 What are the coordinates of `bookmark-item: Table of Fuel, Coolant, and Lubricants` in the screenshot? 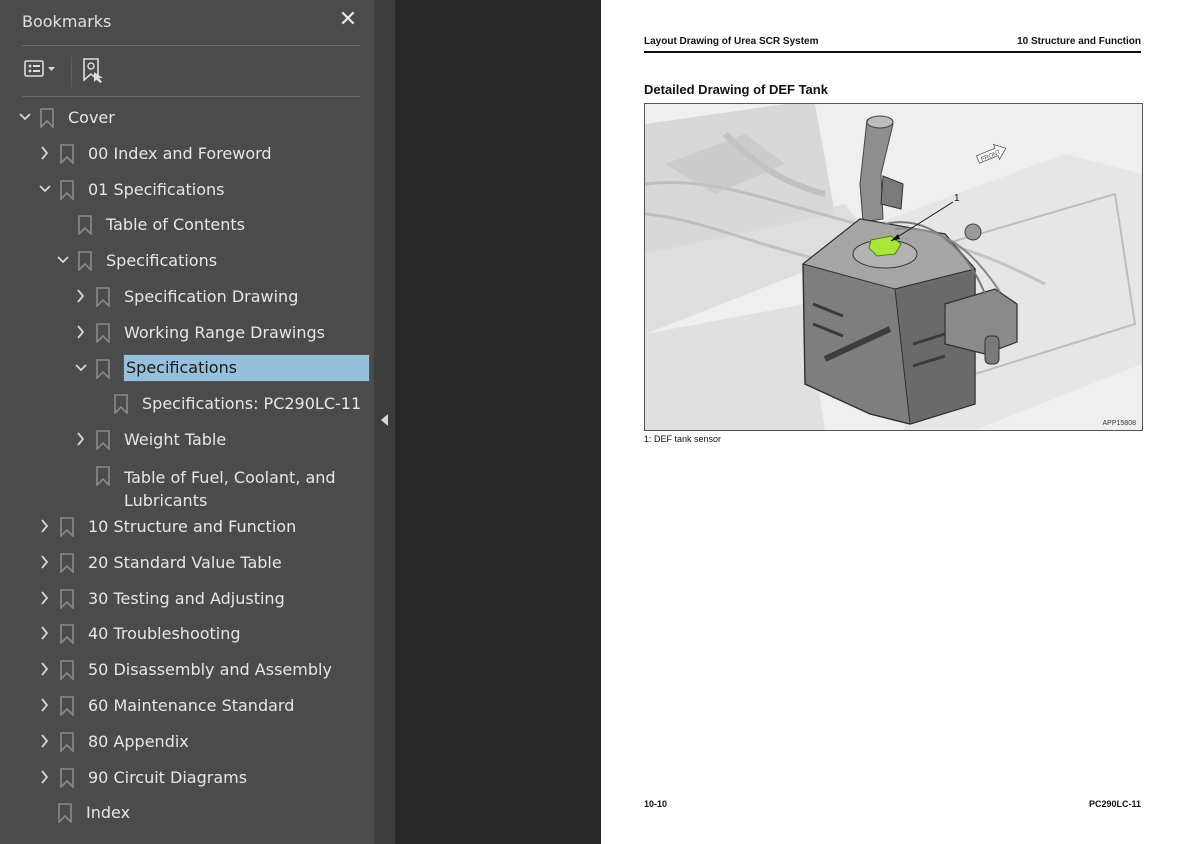 It's located at (187, 484).